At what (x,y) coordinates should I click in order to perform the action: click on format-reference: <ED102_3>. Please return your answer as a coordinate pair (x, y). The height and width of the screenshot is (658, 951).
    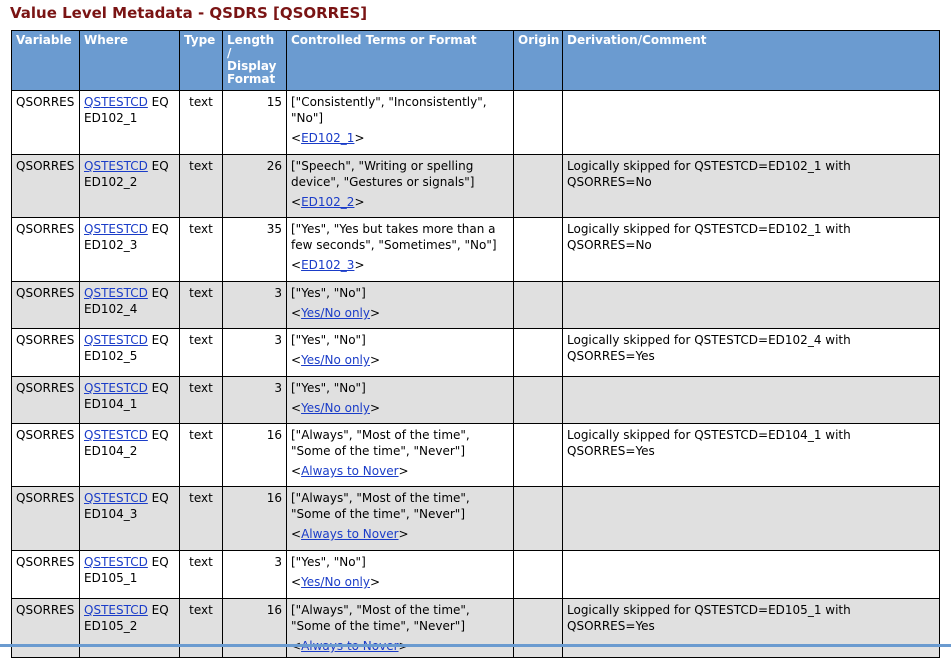
    Looking at the image, I should click on (400, 265).